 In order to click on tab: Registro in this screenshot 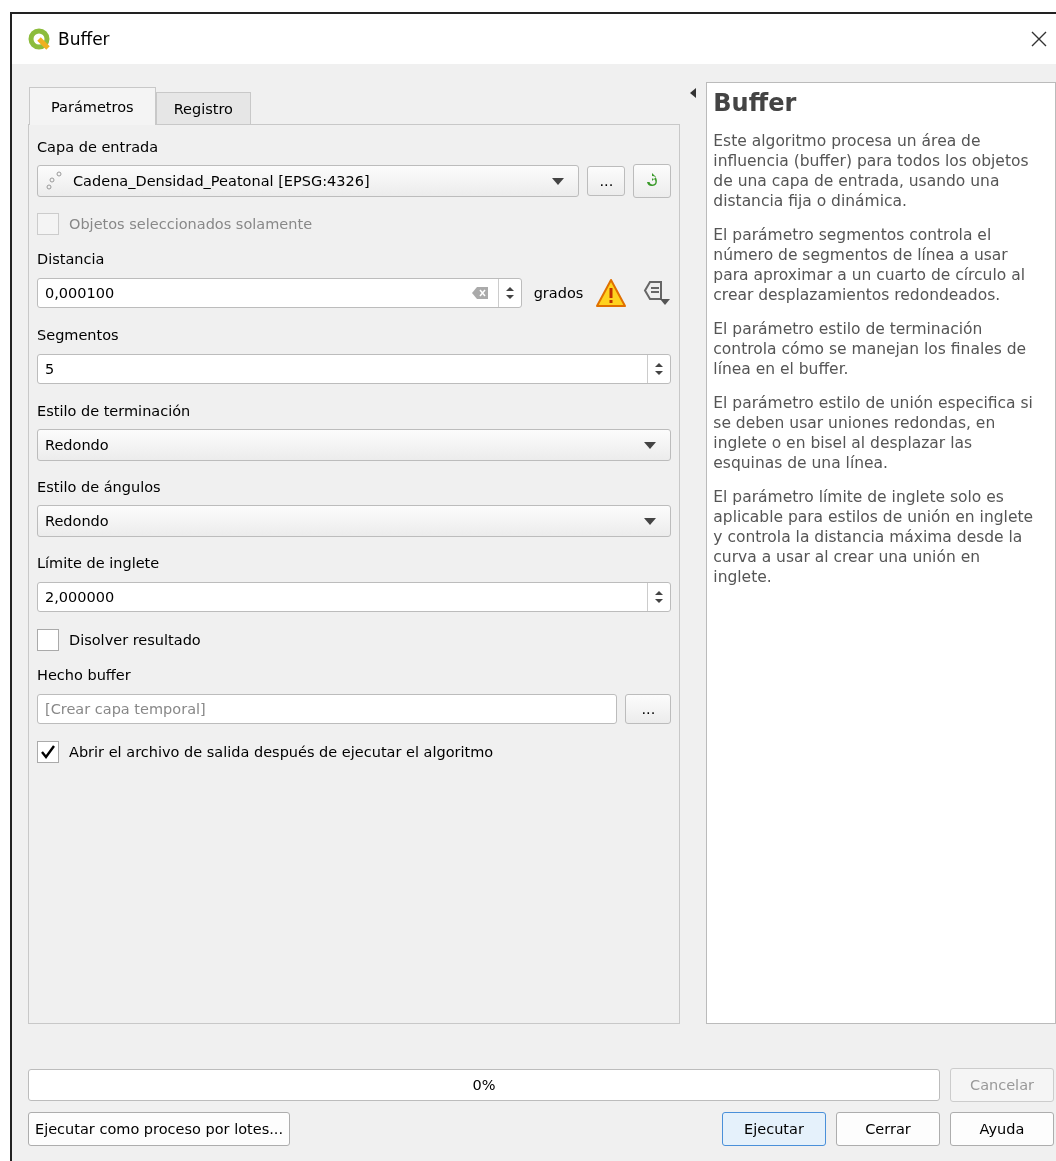, I will do `click(203, 108)`.